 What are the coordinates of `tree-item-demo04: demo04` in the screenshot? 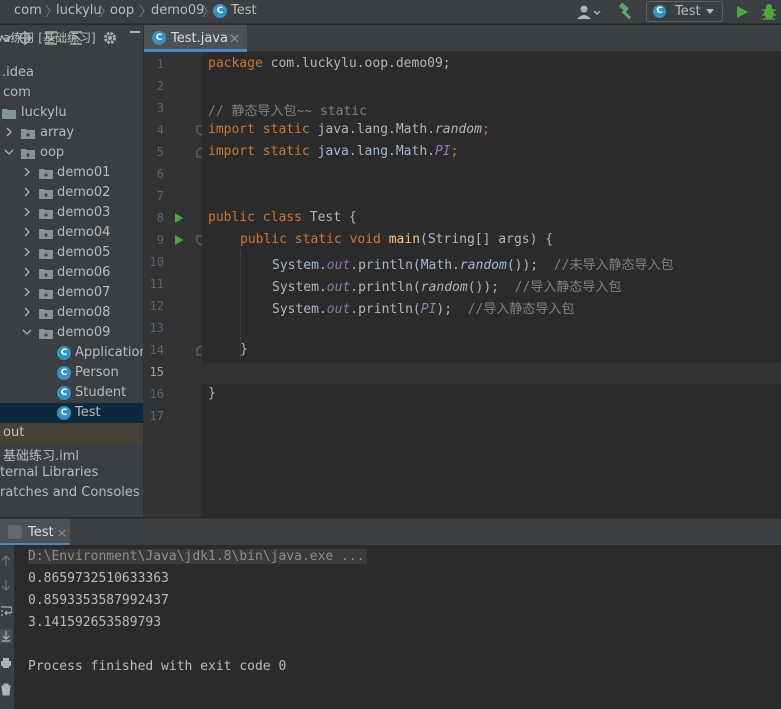 It's located at (71, 233).